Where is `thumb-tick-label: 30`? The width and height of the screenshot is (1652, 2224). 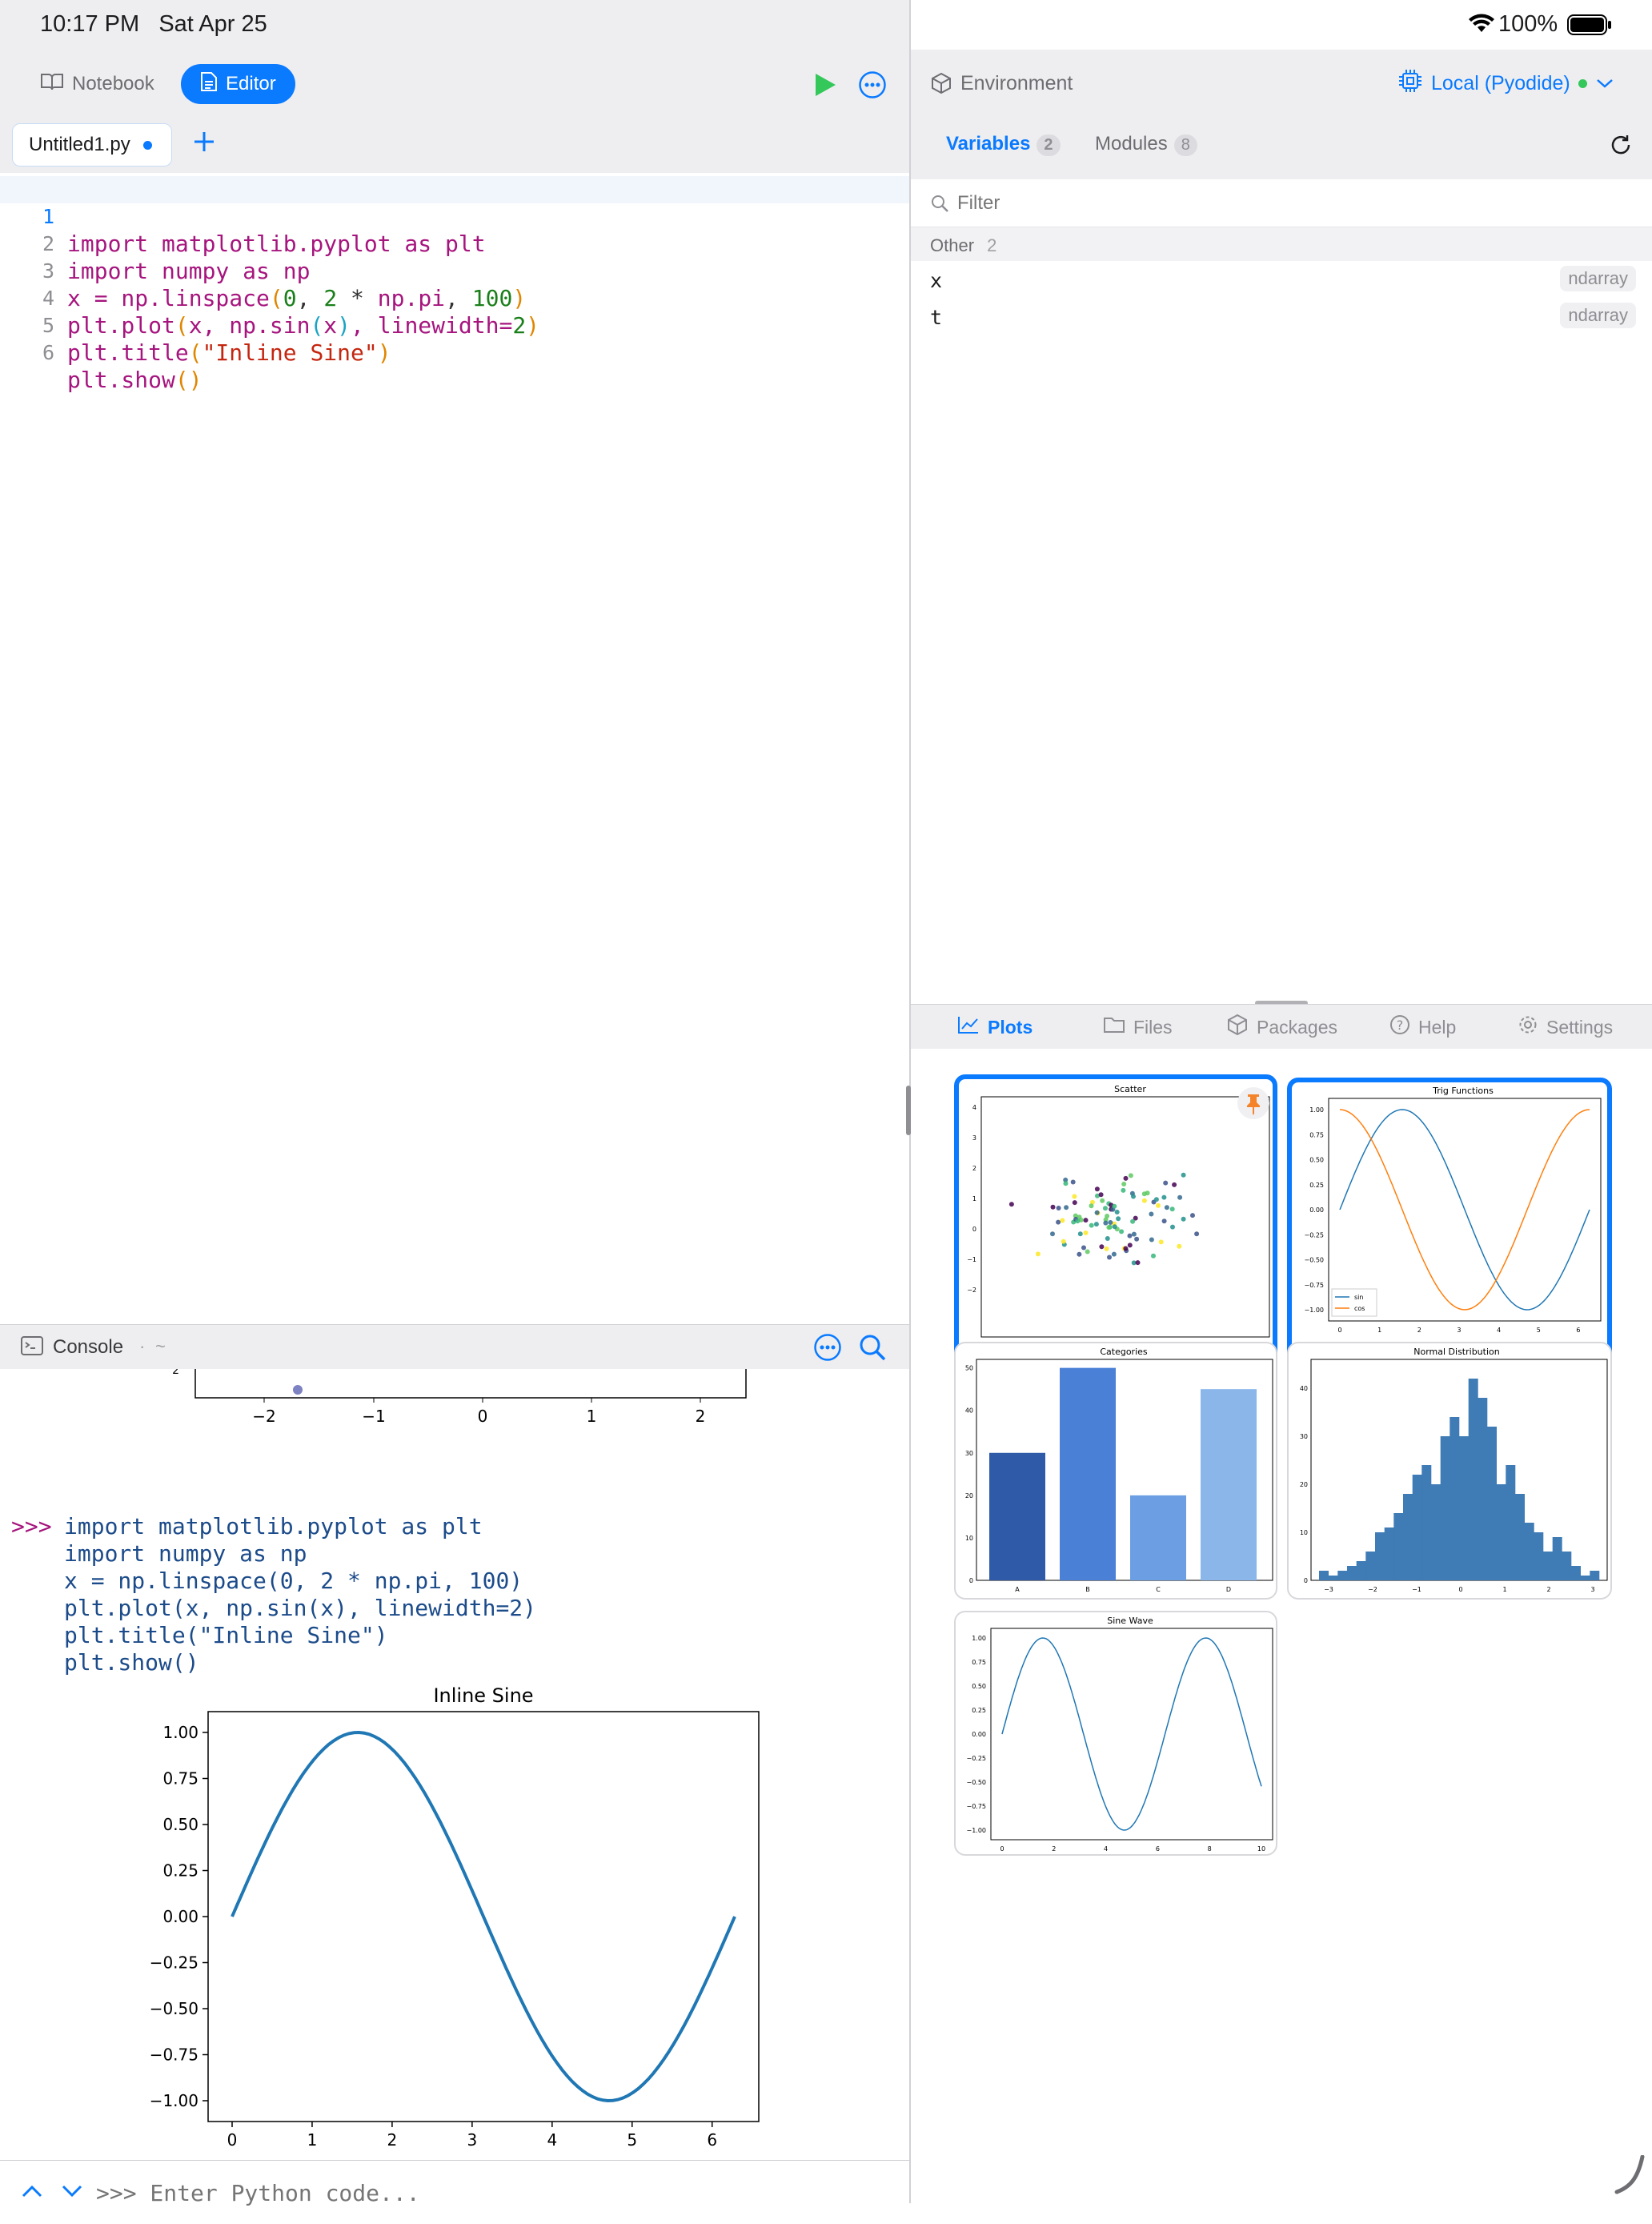
thumb-tick-label: 30 is located at coordinates (1304, 1436).